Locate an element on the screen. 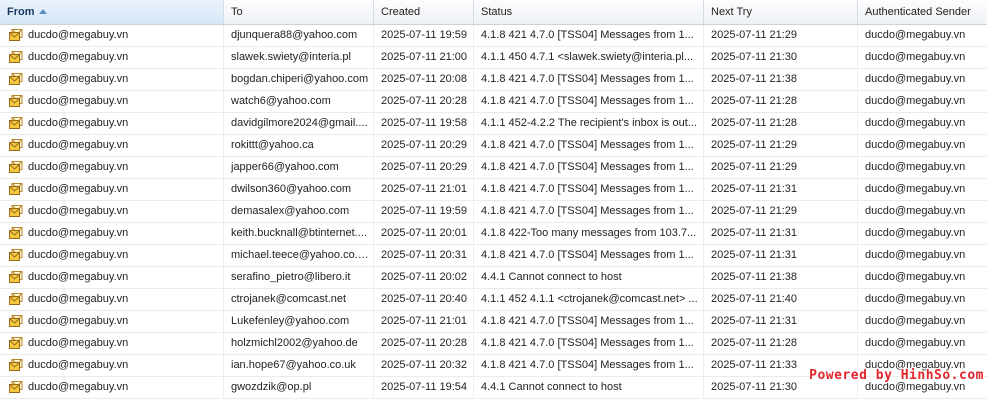  column-header-created-label: Created is located at coordinates (401, 12).